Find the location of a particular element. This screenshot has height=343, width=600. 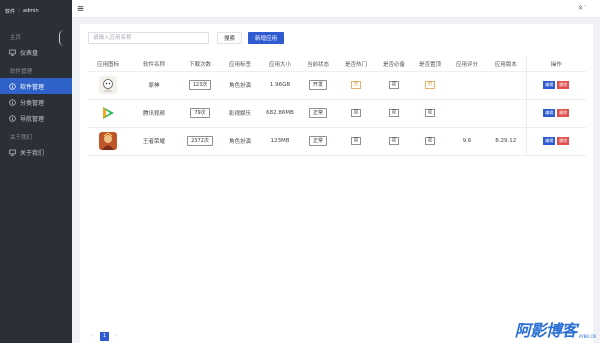

downloads-badge: 2372次 is located at coordinates (200, 141).